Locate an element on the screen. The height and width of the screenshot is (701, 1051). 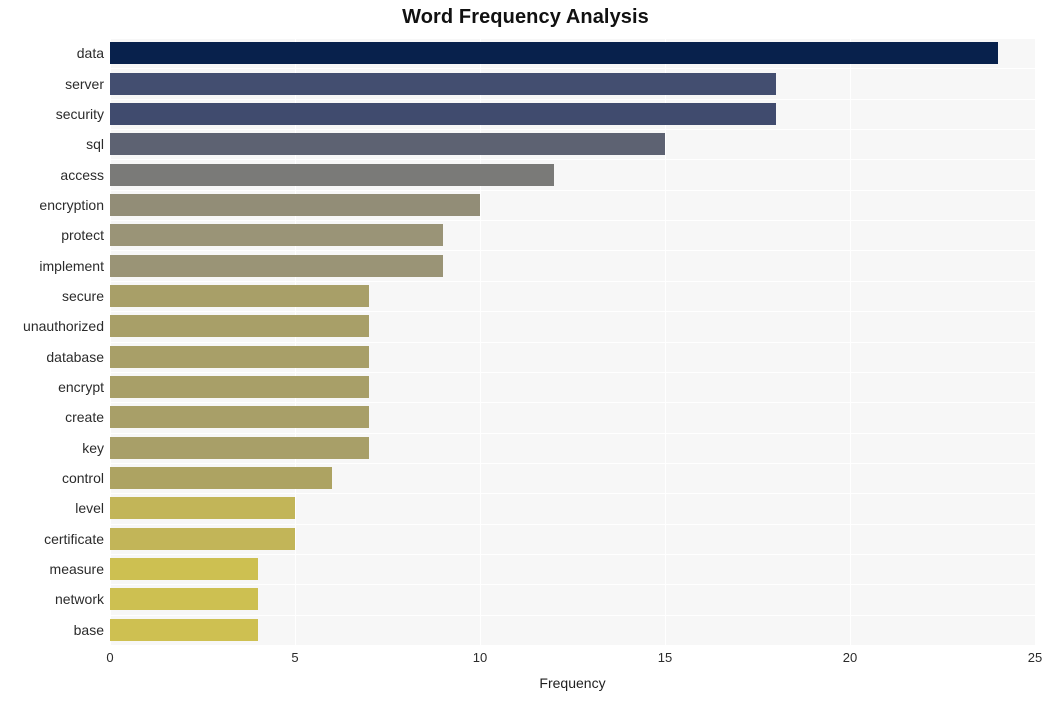
x-axis-tick-label: 20 is located at coordinates (850, 657).